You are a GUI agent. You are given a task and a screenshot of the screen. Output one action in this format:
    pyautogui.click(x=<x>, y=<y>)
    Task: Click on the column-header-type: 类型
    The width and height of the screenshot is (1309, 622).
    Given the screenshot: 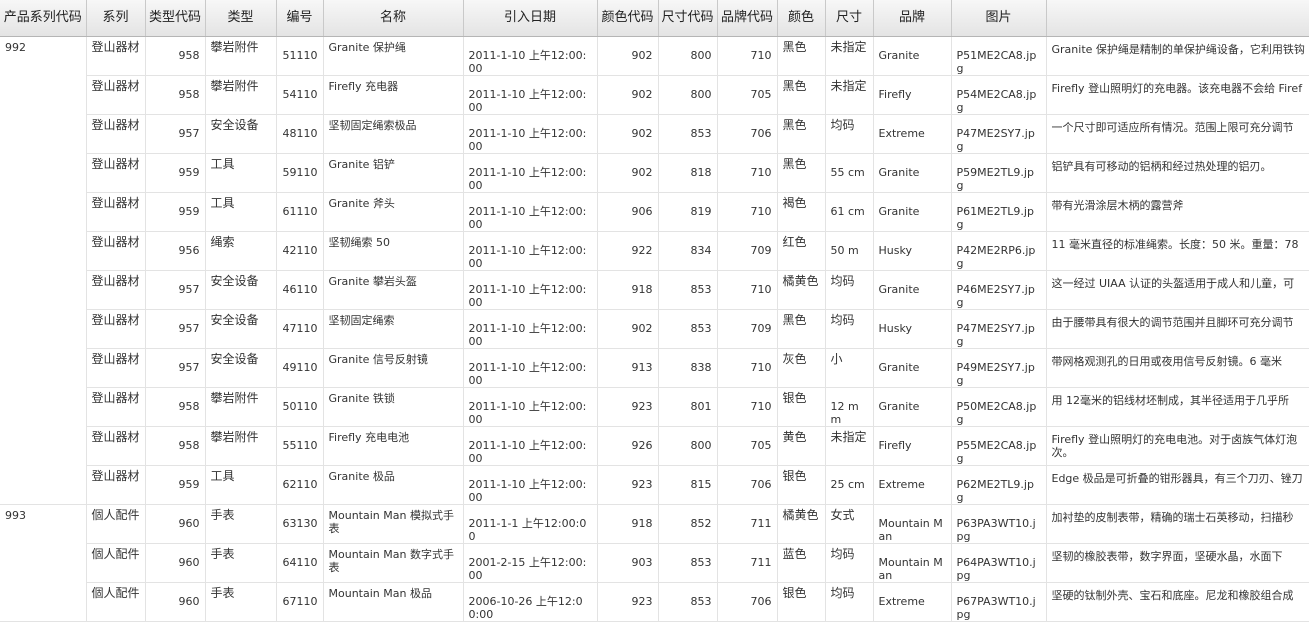 What is the action you would take?
    pyautogui.click(x=240, y=18)
    